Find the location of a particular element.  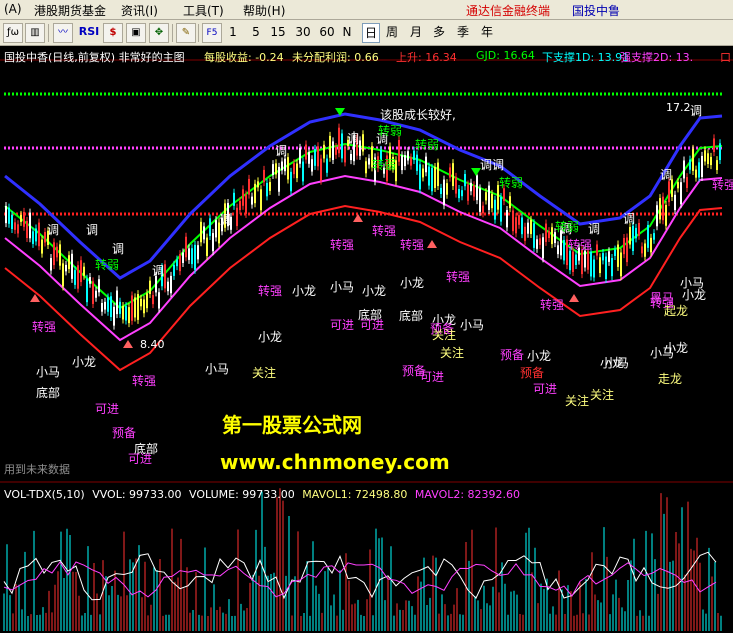

bar-chart-icon: ▥ is located at coordinates (35, 33).